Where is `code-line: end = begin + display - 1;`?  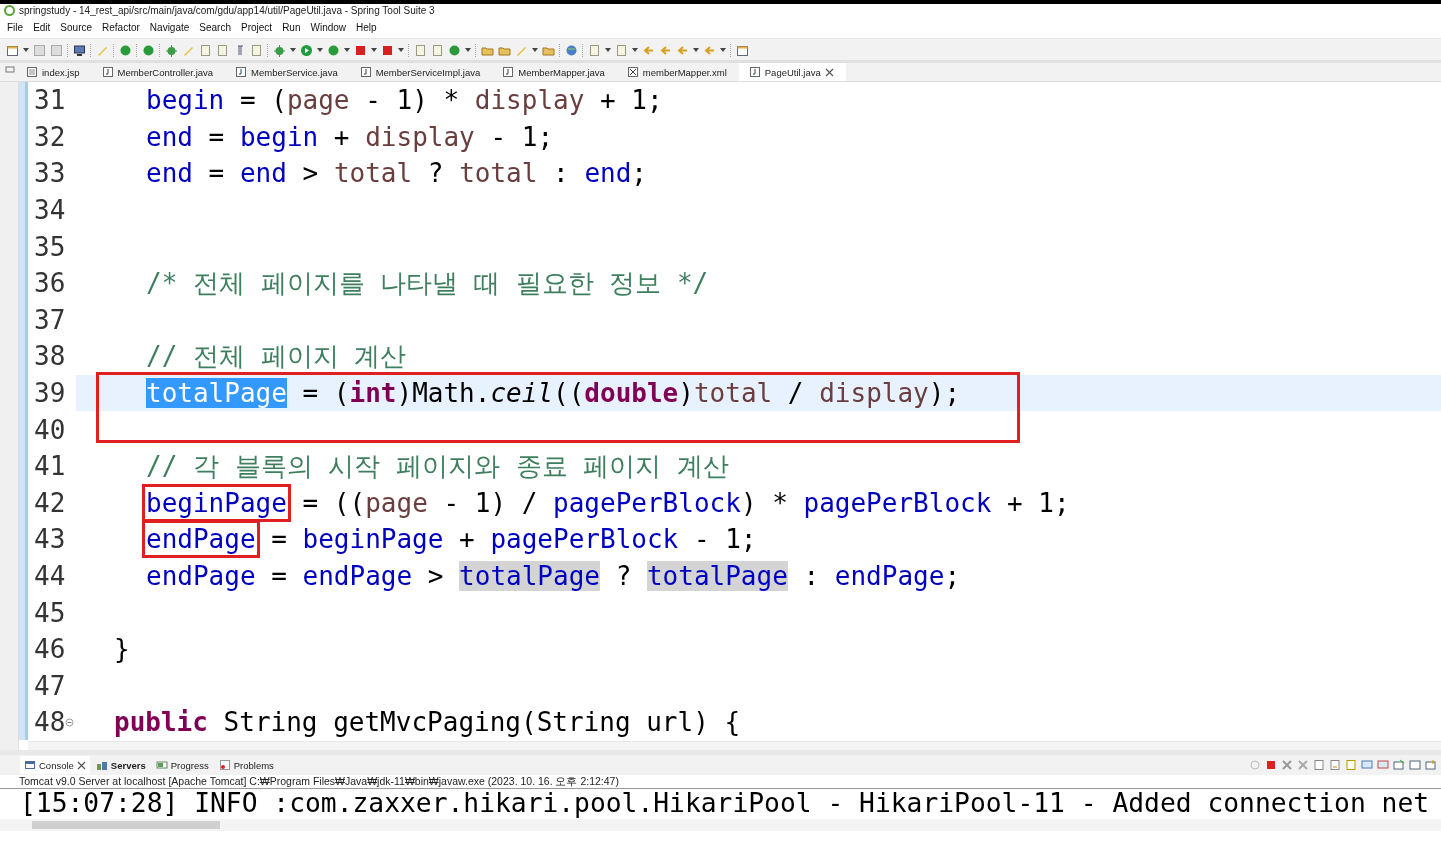
code-line: end = begin + display - 1; is located at coordinates (350, 136).